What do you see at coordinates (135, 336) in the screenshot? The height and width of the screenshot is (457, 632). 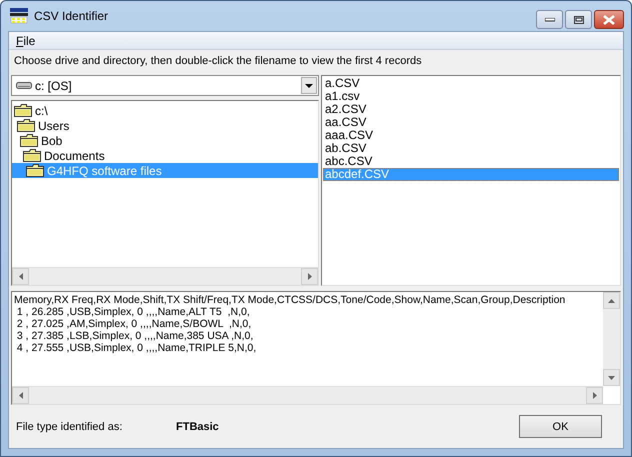 I see `record-line: 3 , 27.385 ,LSB,Simplex, 0 ,,,,Name,385 USA ,N,0,` at bounding box center [135, 336].